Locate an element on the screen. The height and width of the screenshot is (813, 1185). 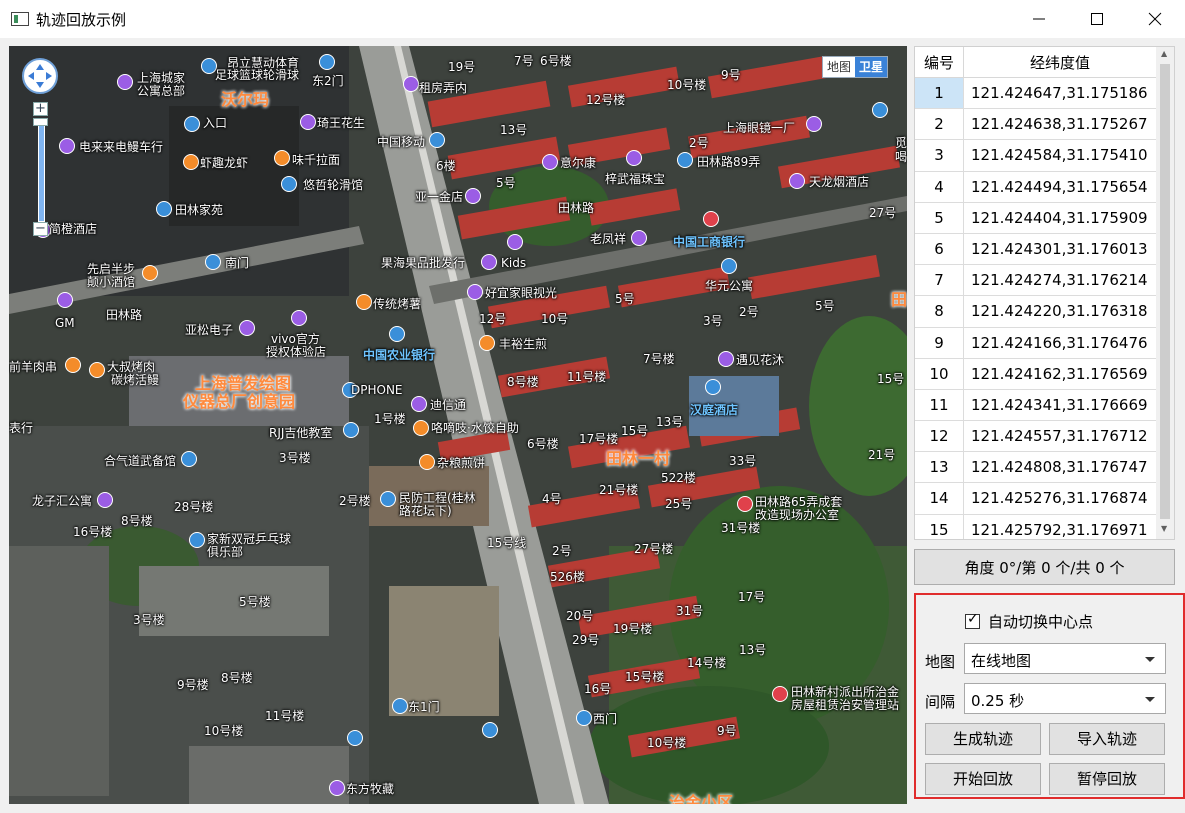
row-number-cell: 12 is located at coordinates (939, 436).